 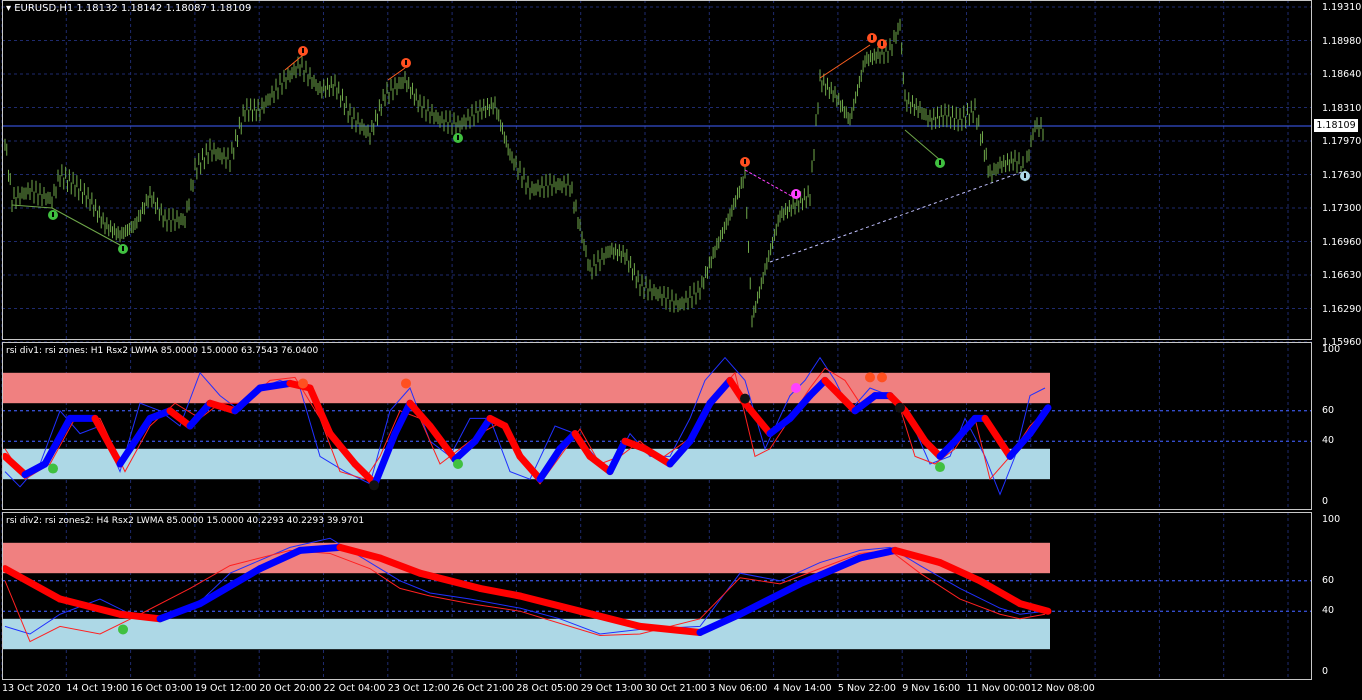 I want to click on time-axis-label: 4 Nov 14:00, so click(x=802, y=688).